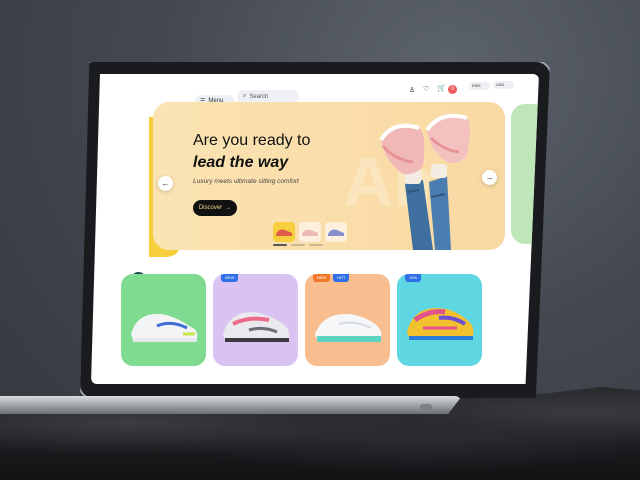  What do you see at coordinates (210, 208) in the screenshot?
I see `discover-label: Discover` at bounding box center [210, 208].